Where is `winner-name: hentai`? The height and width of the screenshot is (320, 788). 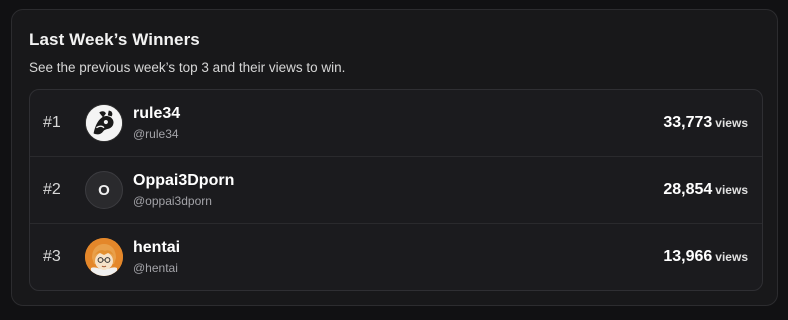
winner-name: hentai is located at coordinates (156, 248).